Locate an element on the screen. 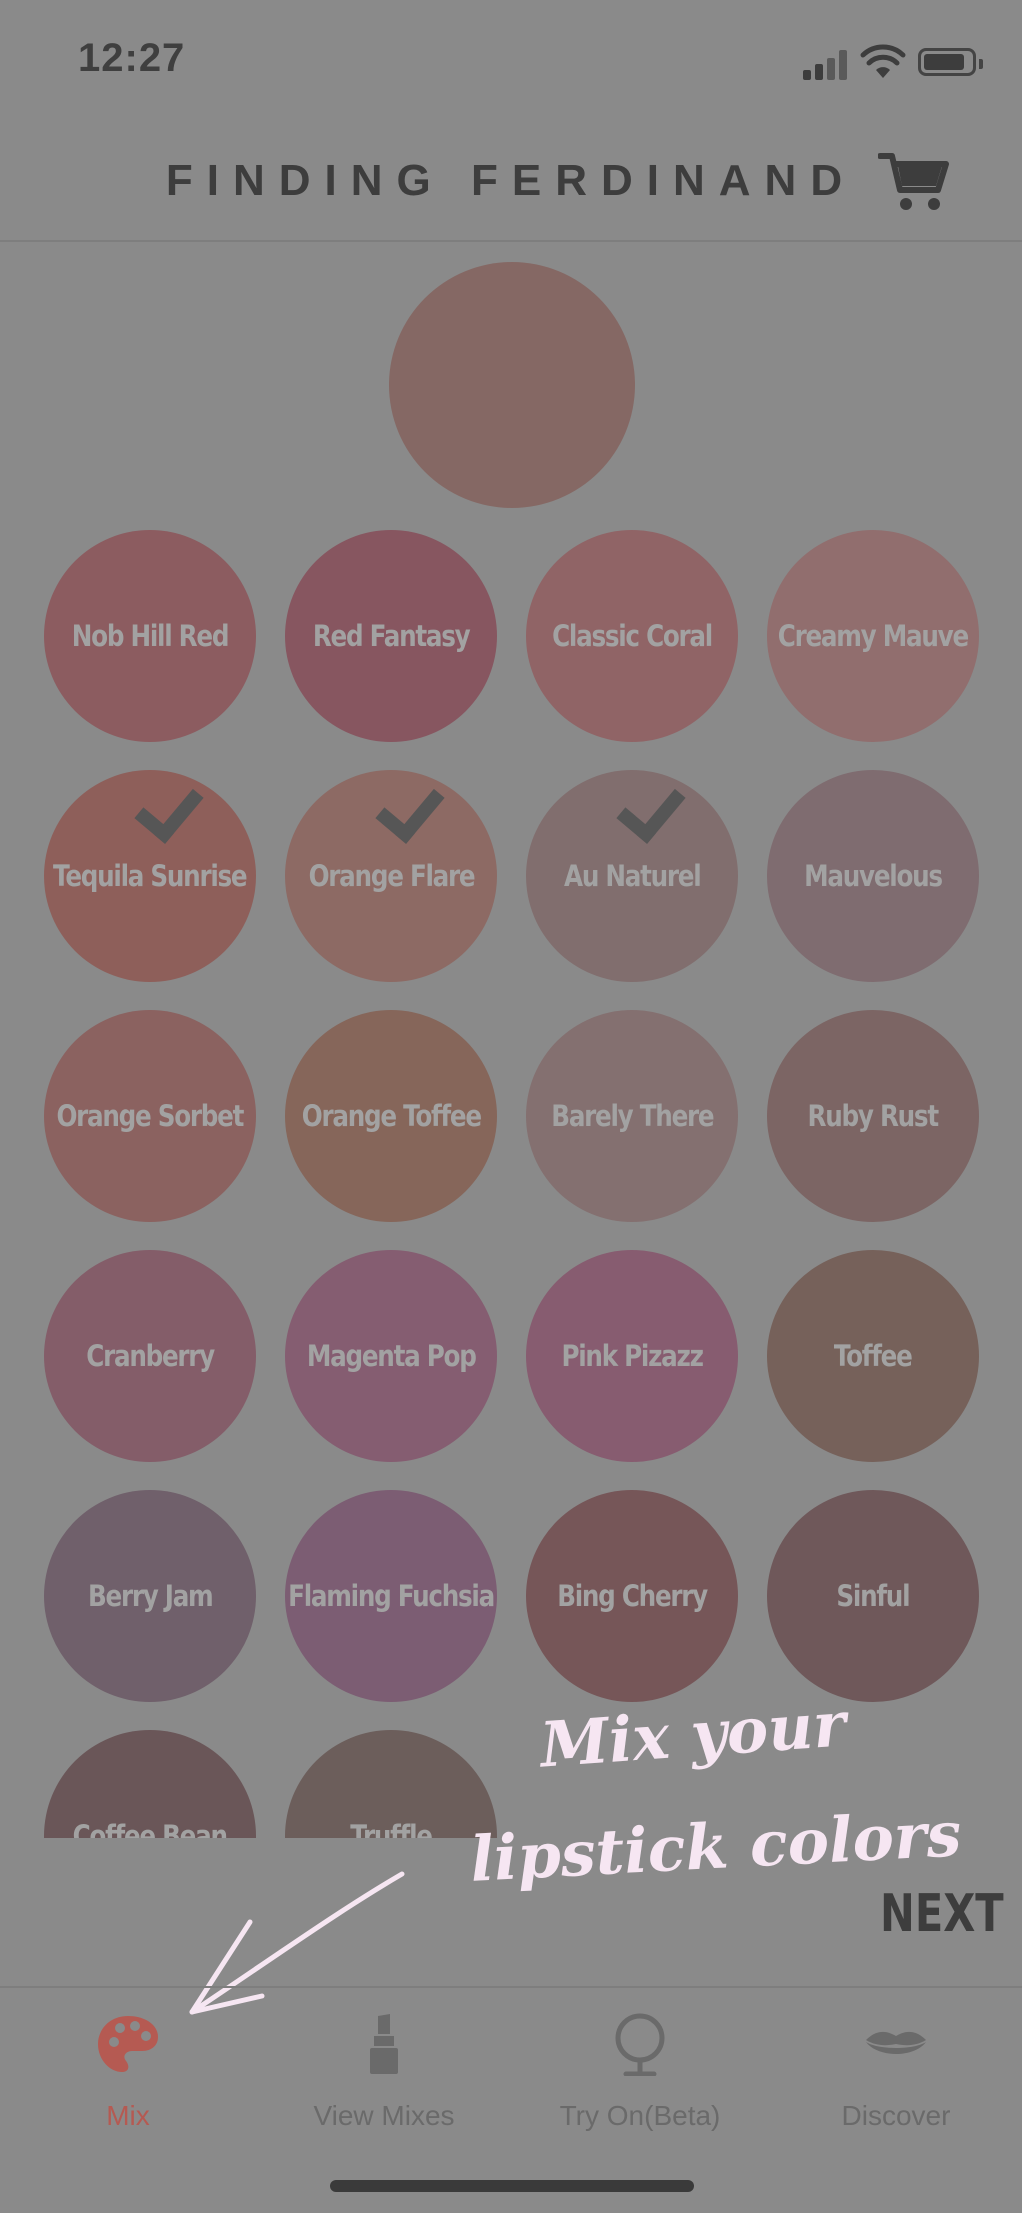  color-swatch: Au Naturel is located at coordinates (632, 876).